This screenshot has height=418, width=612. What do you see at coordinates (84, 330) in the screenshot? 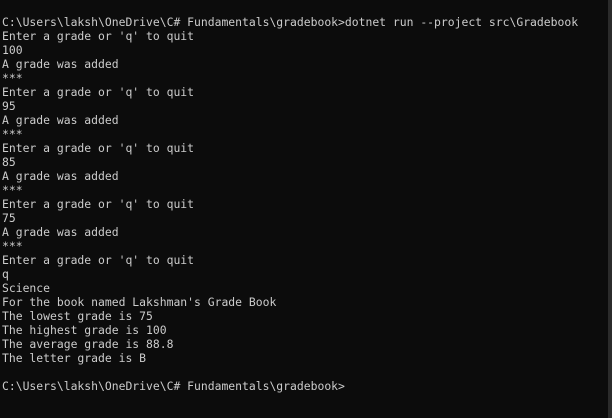
I see `output-line: The highest grade is 100` at bounding box center [84, 330].